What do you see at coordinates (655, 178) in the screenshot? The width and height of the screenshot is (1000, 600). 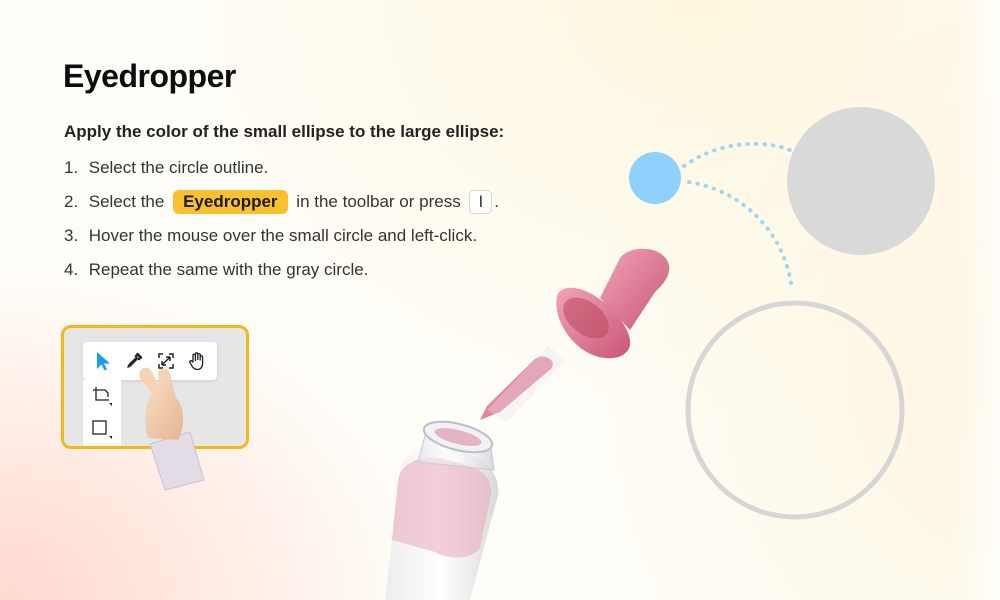 I see `small-blue-circle` at bounding box center [655, 178].